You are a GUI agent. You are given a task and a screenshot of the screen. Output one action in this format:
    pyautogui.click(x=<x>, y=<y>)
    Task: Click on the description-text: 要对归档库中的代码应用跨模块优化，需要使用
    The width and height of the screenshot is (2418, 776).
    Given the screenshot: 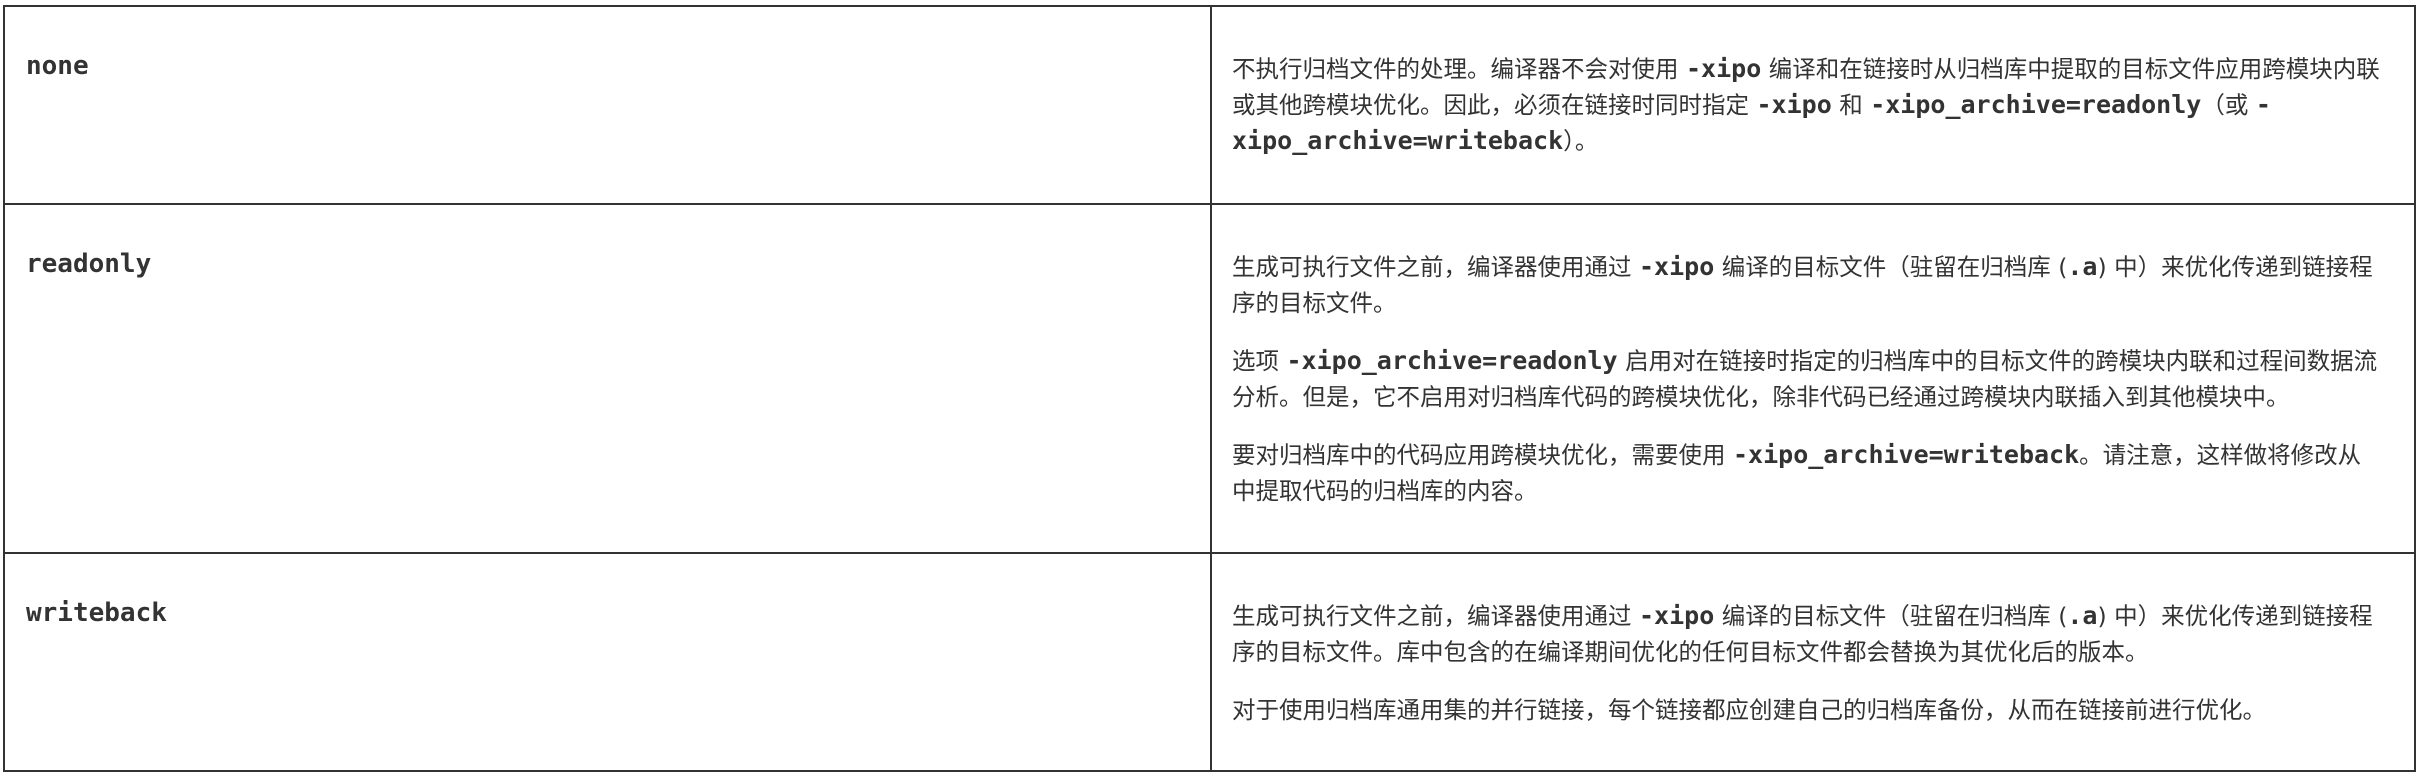 What is the action you would take?
    pyautogui.click(x=1482, y=455)
    